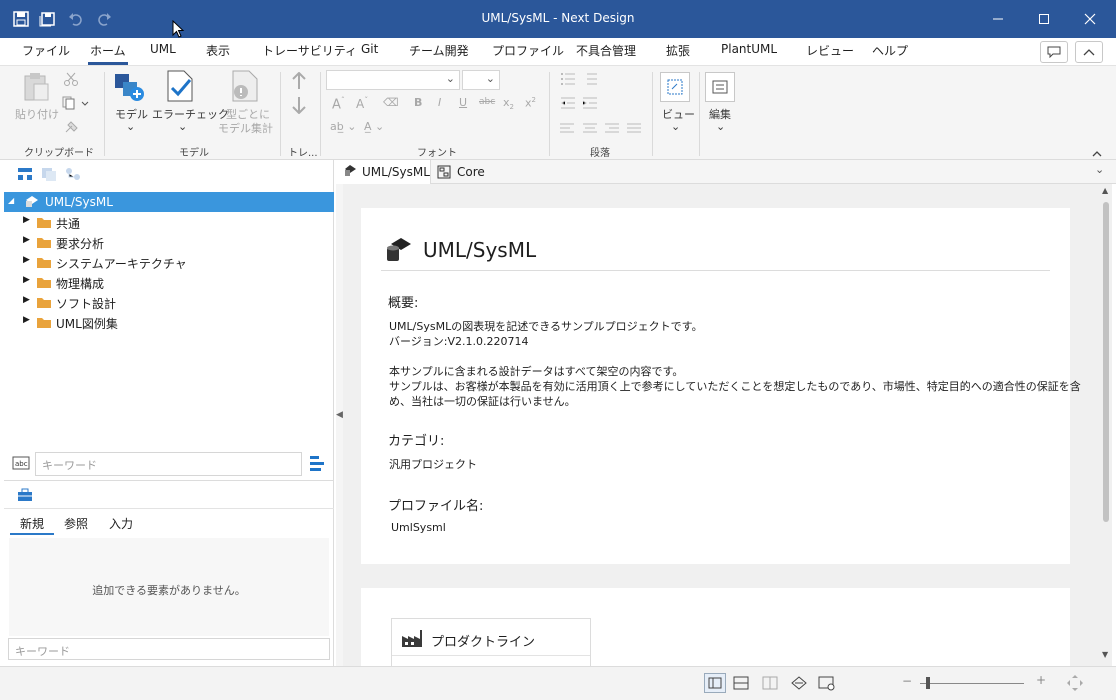 Image resolution: width=1116 pixels, height=700 pixels. Describe the element at coordinates (749, 49) in the screenshot. I see `tab-plantuml: PlantUML` at that location.